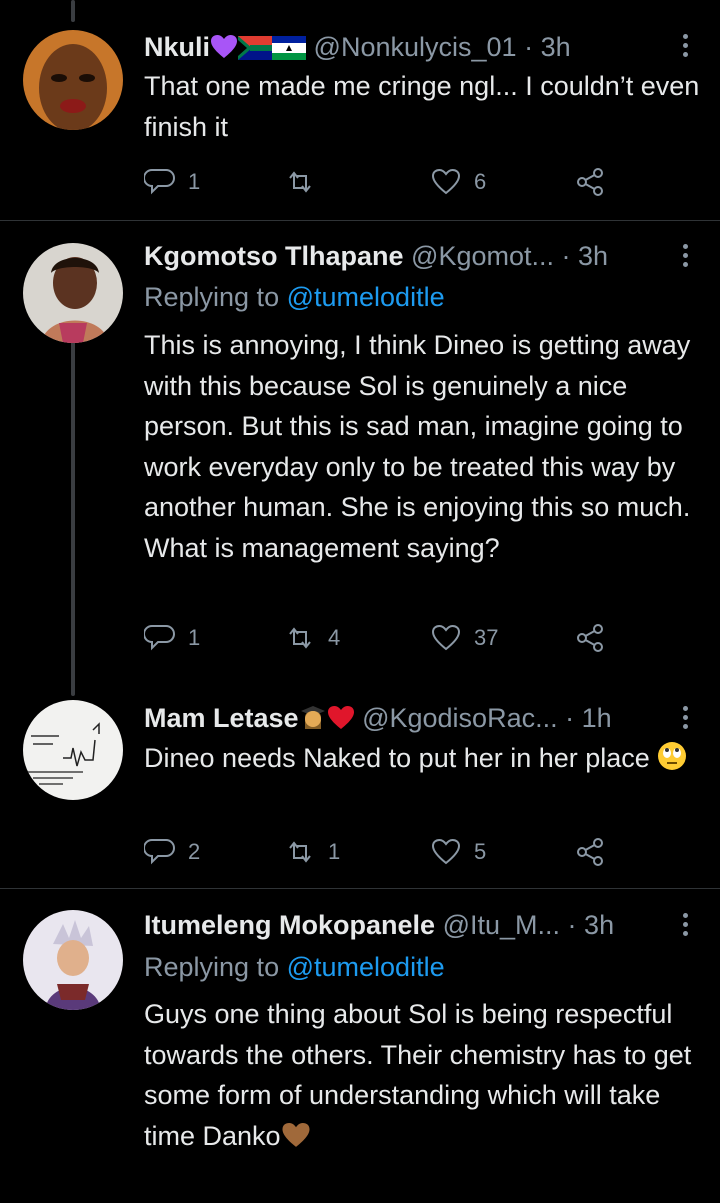 The width and height of the screenshot is (720, 1203). Describe the element at coordinates (486, 637) in the screenshot. I see `like-count: 37` at that location.